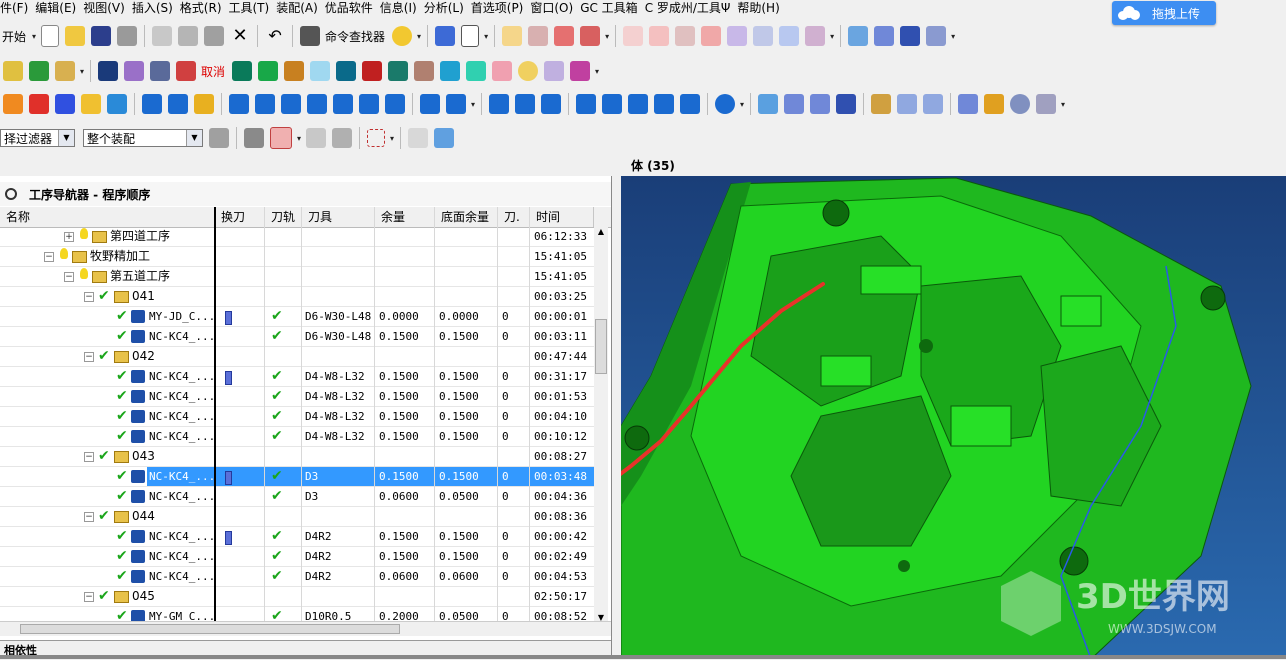  What do you see at coordinates (395, 104) in the screenshot?
I see `name-tool-icon` at bounding box center [395, 104].